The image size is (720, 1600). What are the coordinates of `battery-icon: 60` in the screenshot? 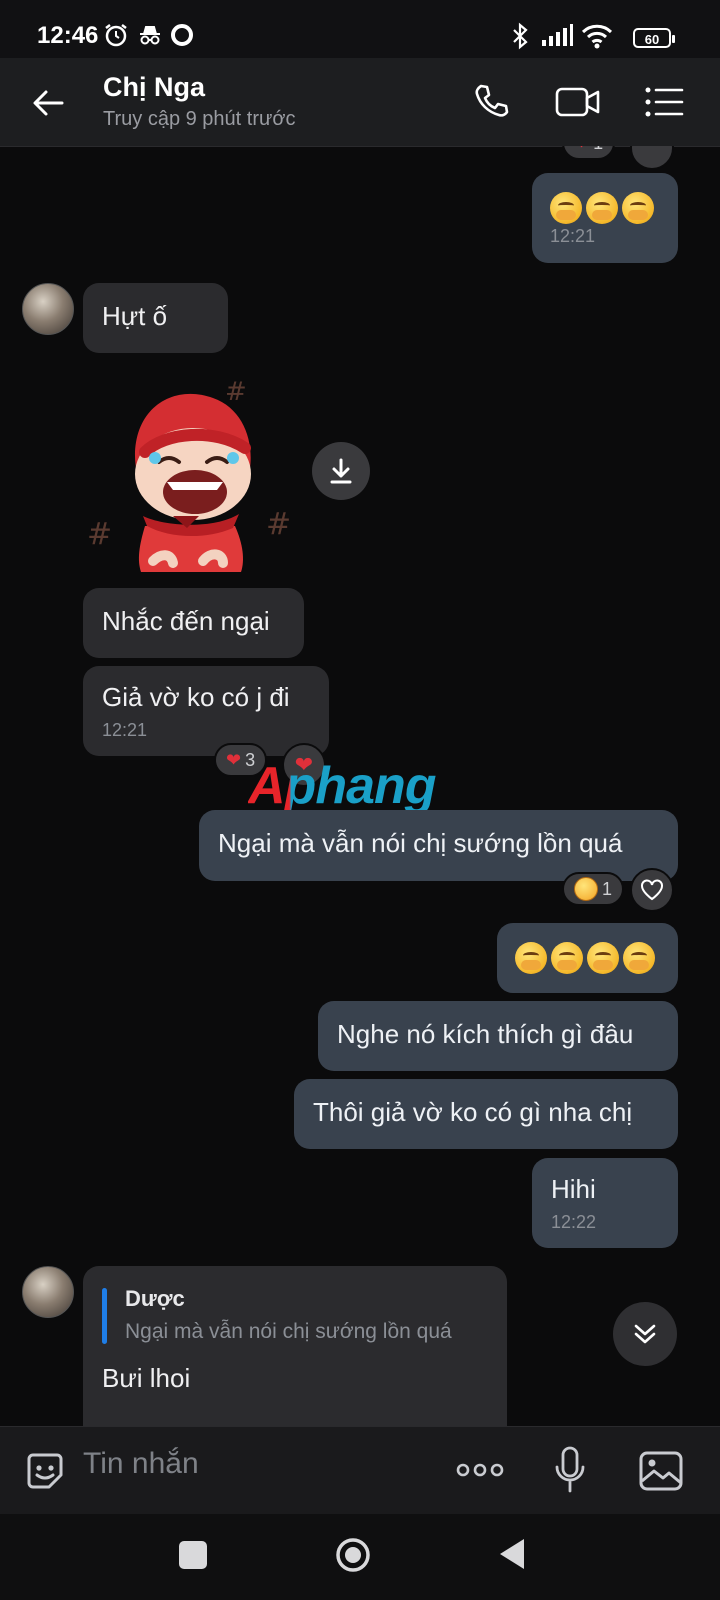 It's located at (654, 38).